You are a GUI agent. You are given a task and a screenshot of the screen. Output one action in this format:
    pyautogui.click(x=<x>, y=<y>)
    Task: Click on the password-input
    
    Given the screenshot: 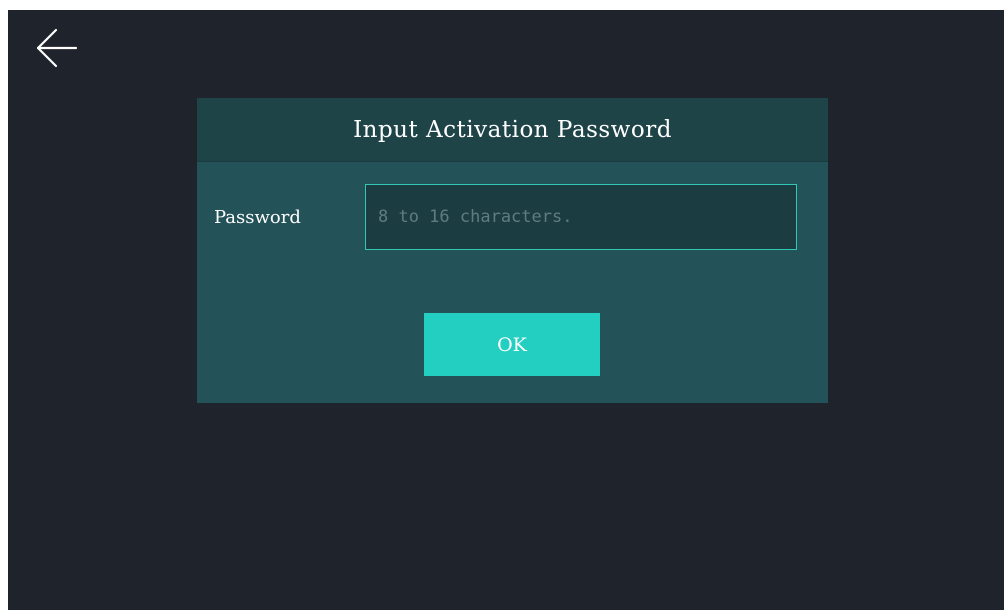 What is the action you would take?
    pyautogui.click(x=581, y=217)
    